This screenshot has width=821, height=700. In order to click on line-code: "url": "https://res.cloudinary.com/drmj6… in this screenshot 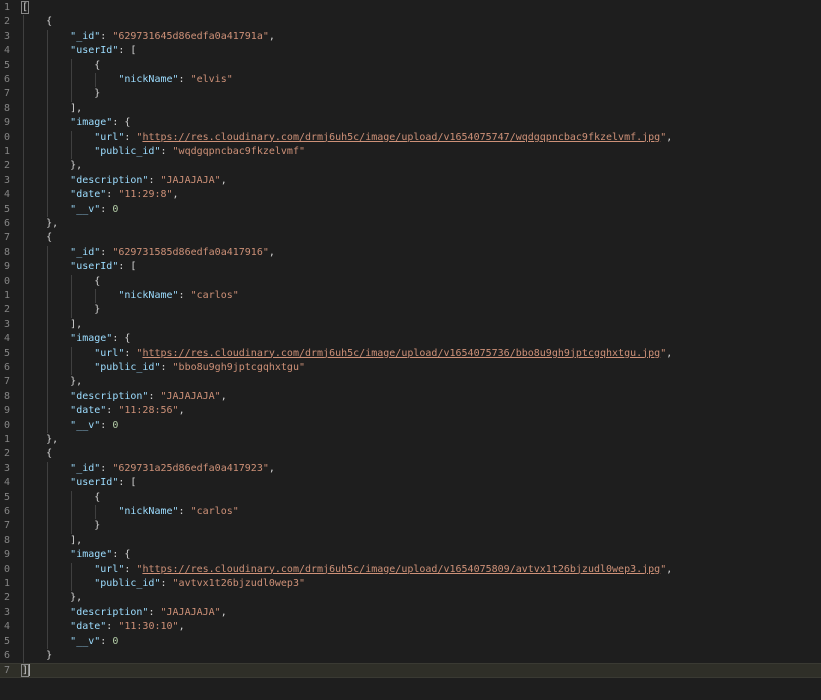, I will do `click(347, 138)`.